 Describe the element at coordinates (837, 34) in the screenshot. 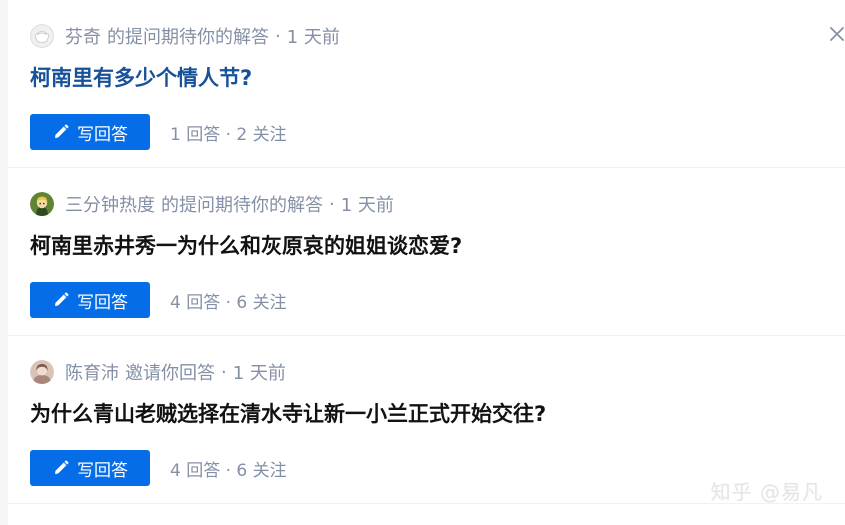

I see `close-icon` at that location.